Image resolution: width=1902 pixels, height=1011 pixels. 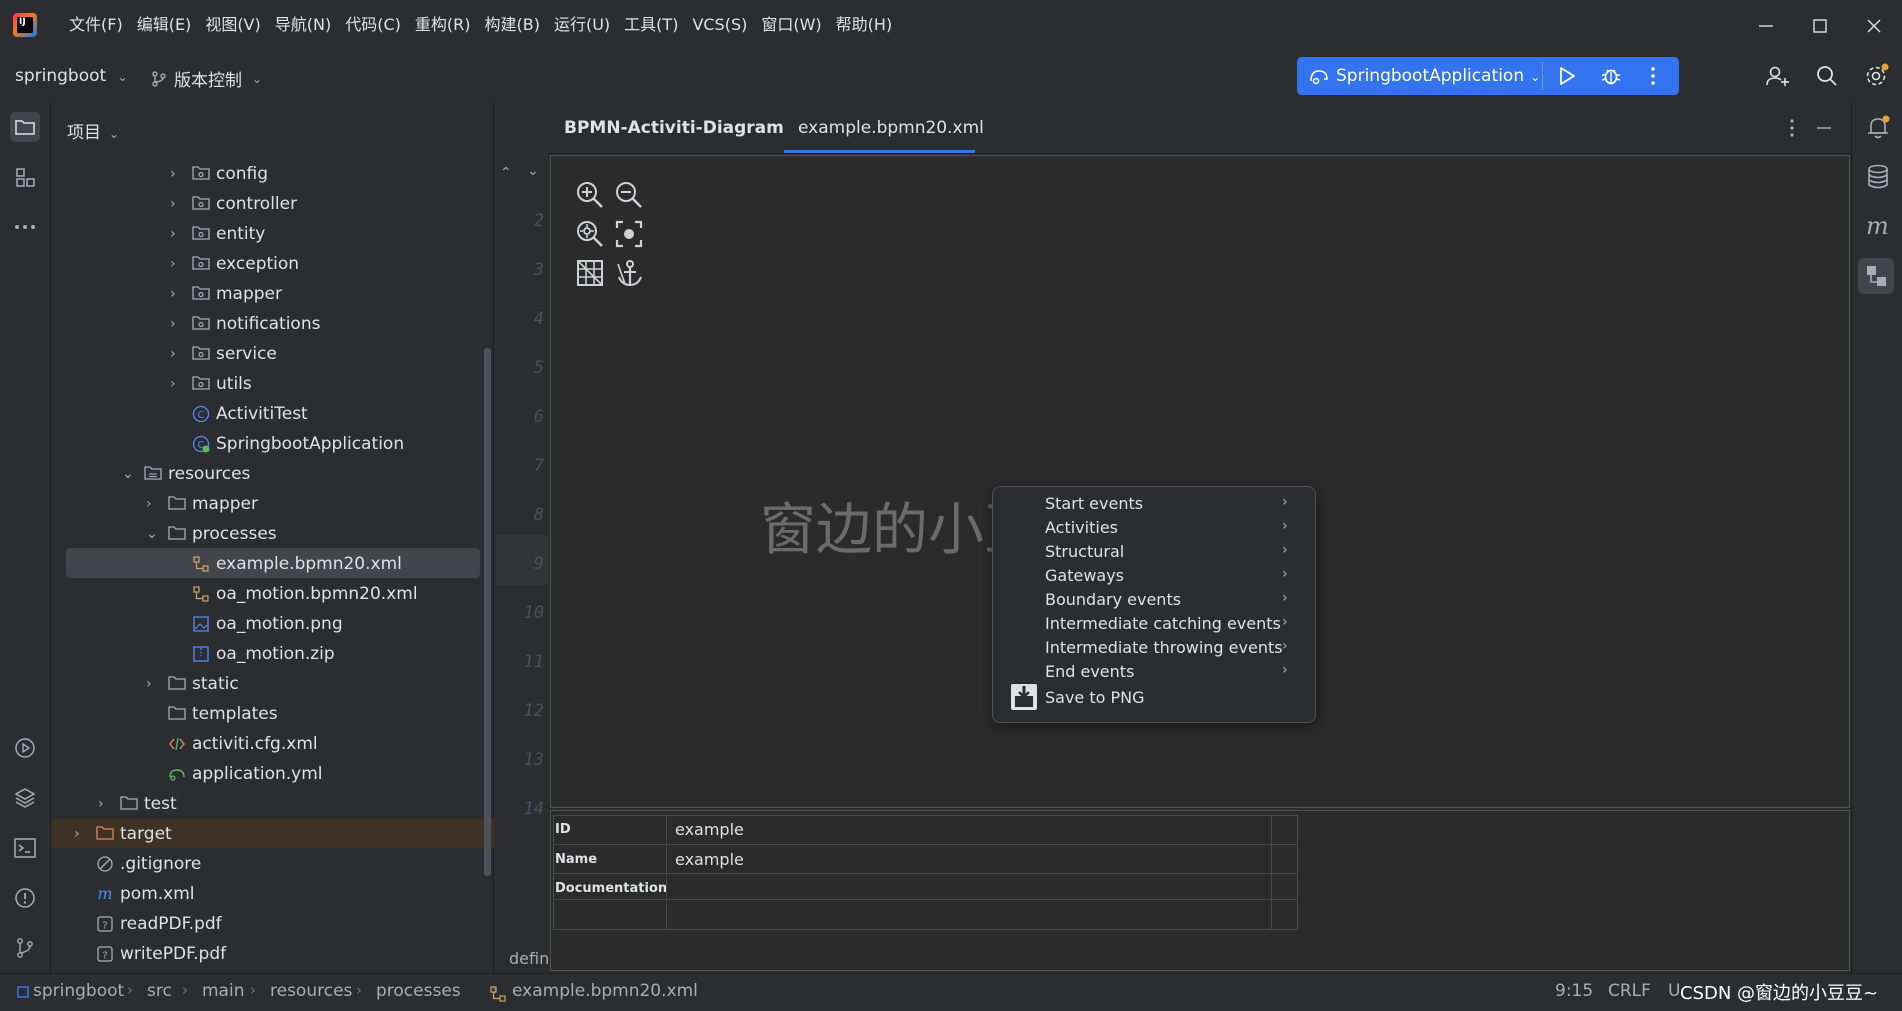 What do you see at coordinates (512, 25) in the screenshot?
I see `menu-build: 构建(B)` at bounding box center [512, 25].